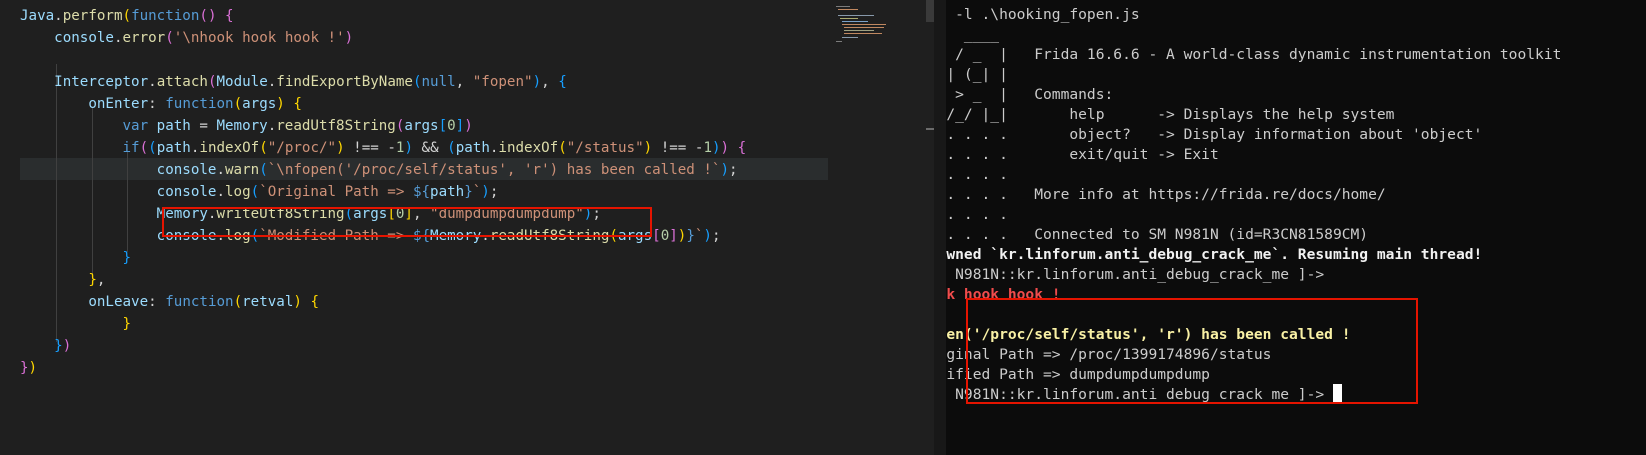  I want to click on code-token: null, so click(438, 82).